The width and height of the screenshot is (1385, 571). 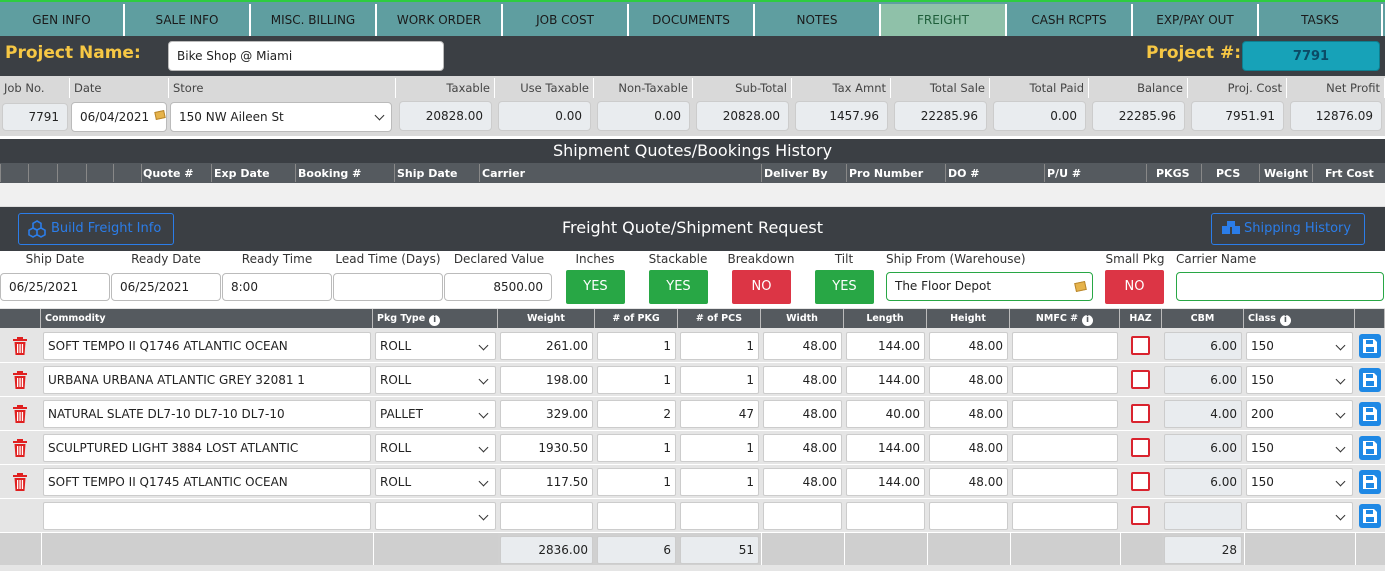 I want to click on commodity-input: SOFT TEMPO II Q1746 ATLANTIC OCEAN, so click(x=207, y=346).